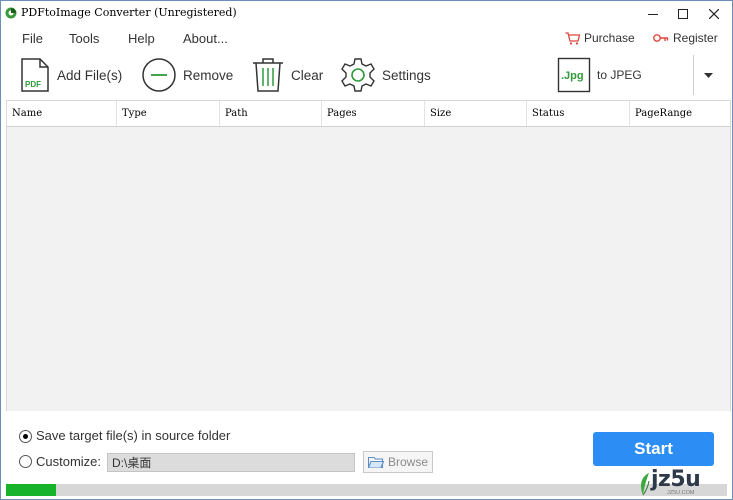 This screenshot has width=733, height=500. Describe the element at coordinates (358, 75) in the screenshot. I see `gear-icon` at that location.